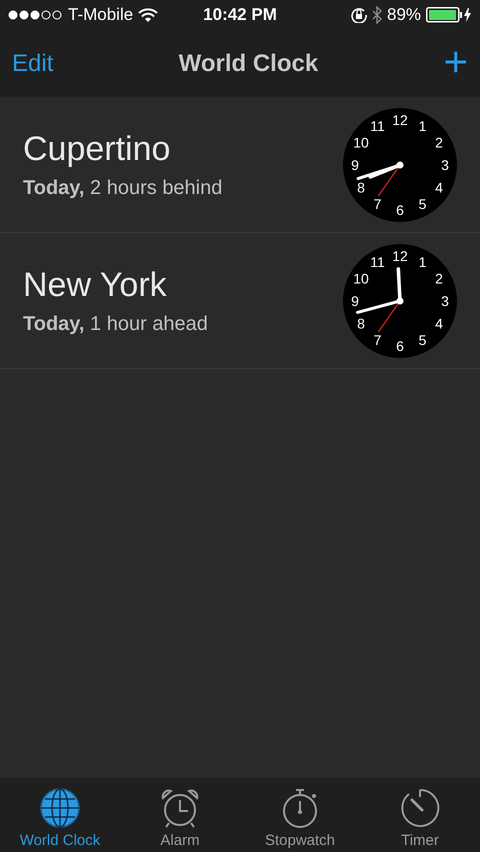  I want to click on screen-title: World Clock, so click(248, 64).